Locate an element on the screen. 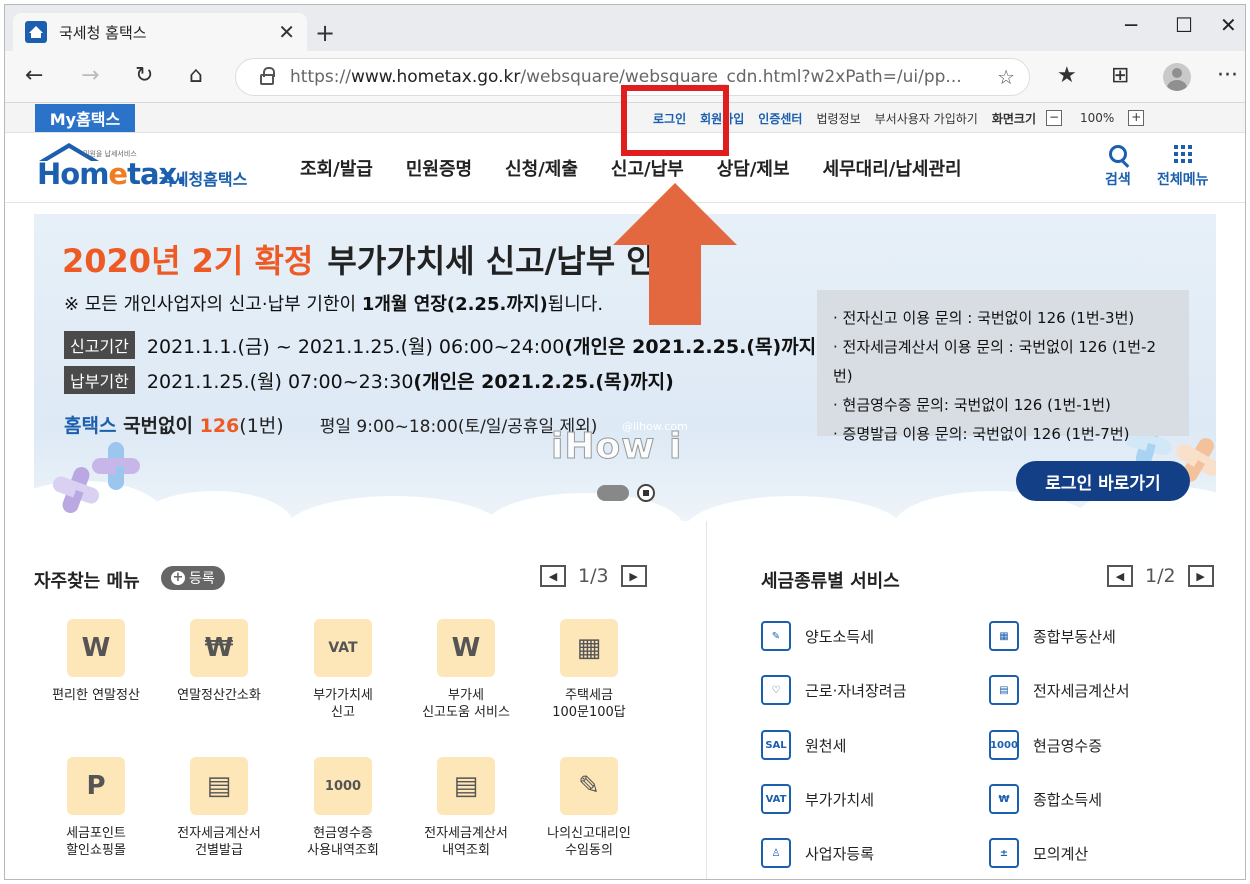 The width and height of the screenshot is (1250, 884). search-button: 검색 is located at coordinates (1118, 166).